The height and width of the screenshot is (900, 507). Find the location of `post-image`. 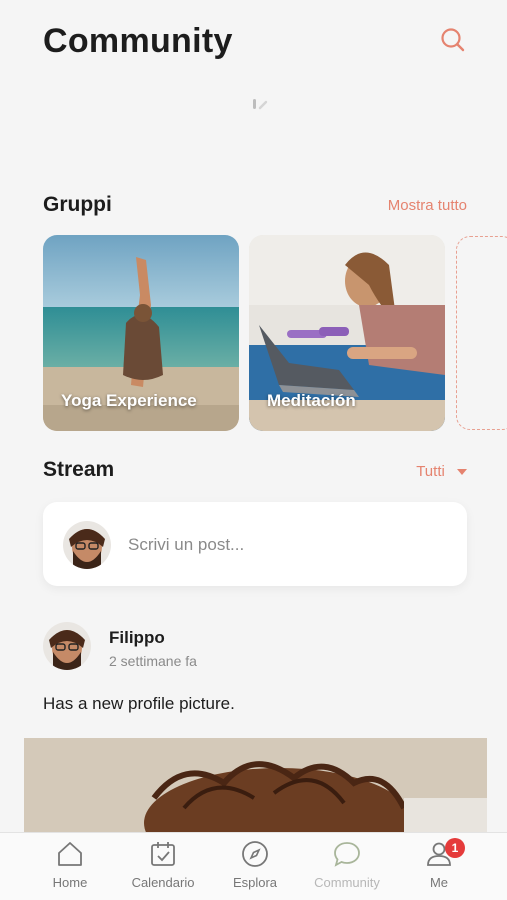

post-image is located at coordinates (255, 786).